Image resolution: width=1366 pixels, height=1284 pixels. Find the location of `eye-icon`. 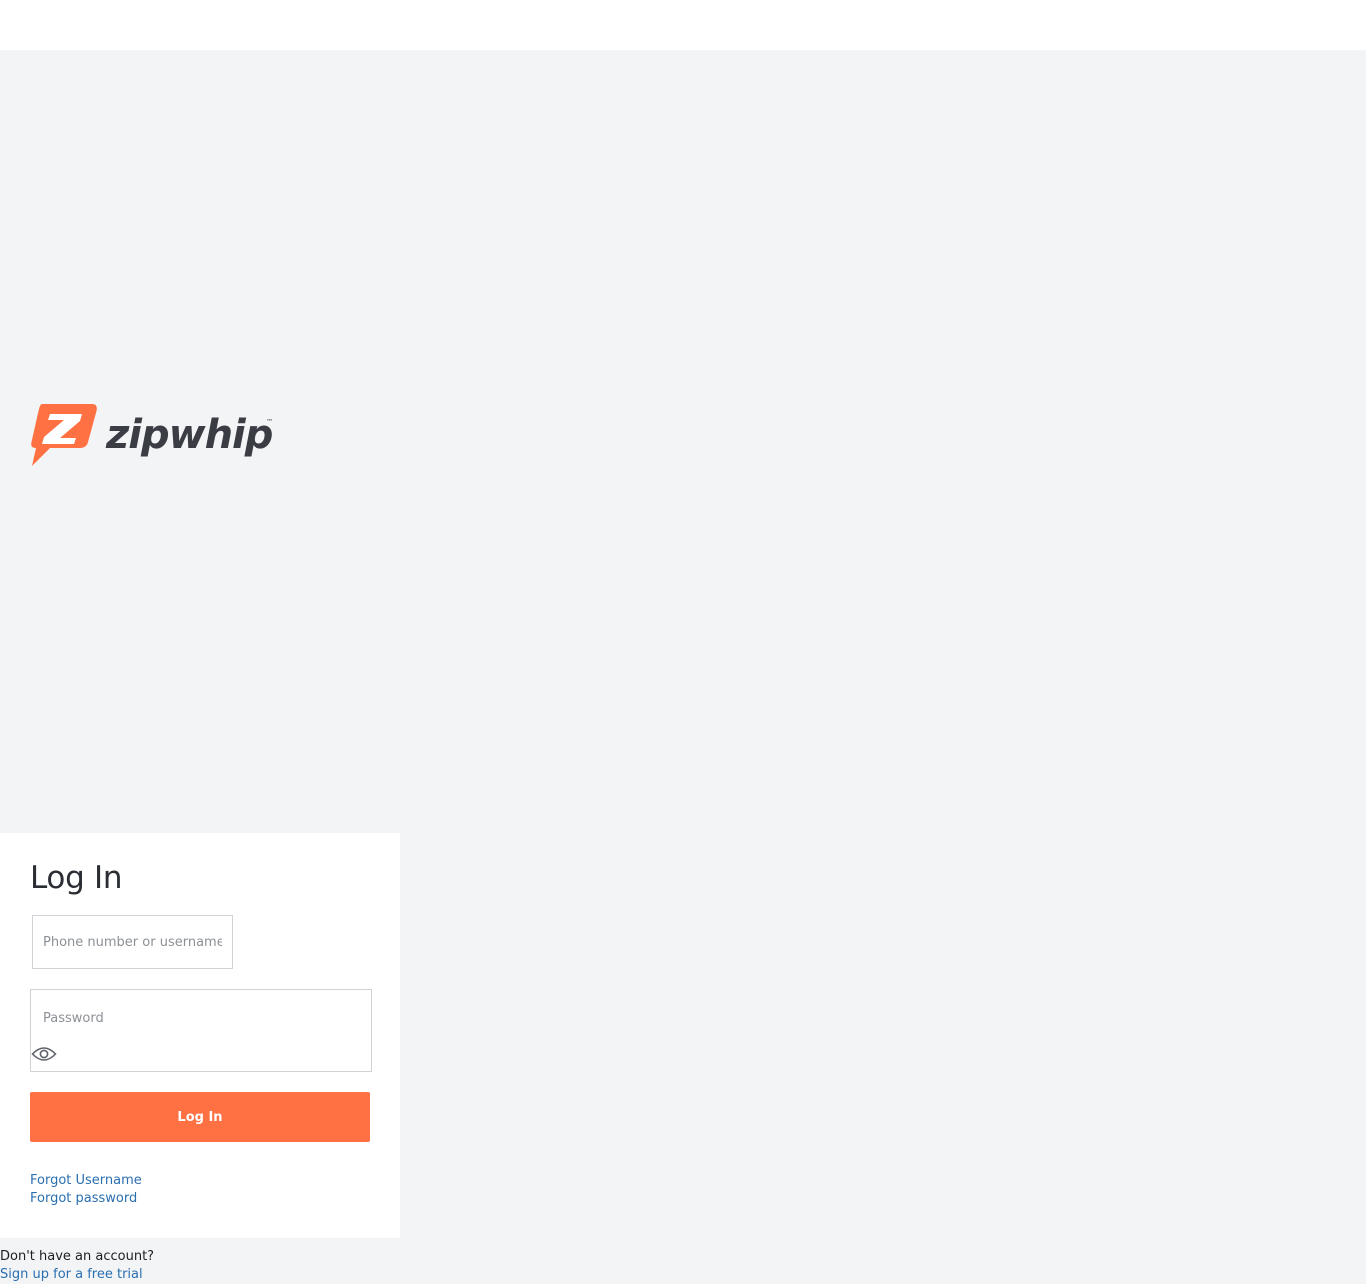

eye-icon is located at coordinates (44, 1054).